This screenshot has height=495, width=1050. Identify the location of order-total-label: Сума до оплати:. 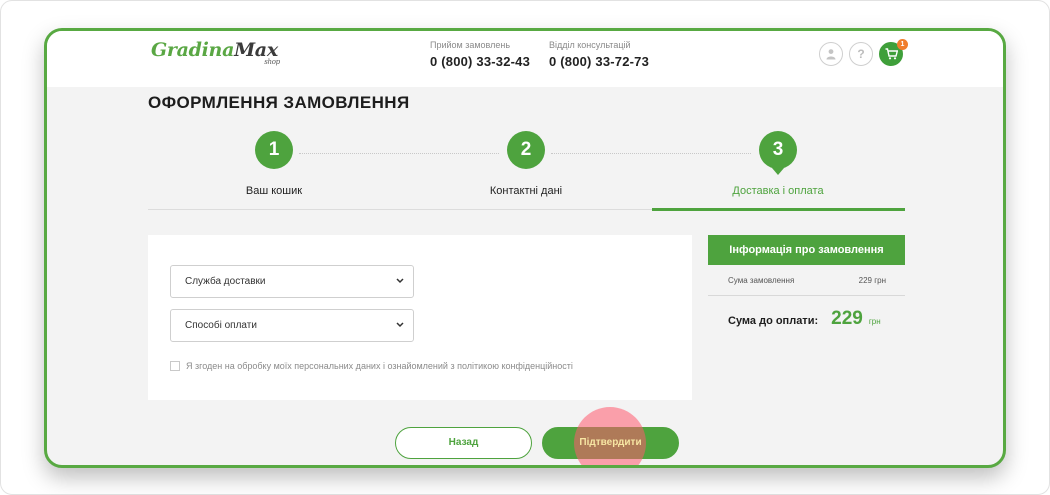
(773, 321).